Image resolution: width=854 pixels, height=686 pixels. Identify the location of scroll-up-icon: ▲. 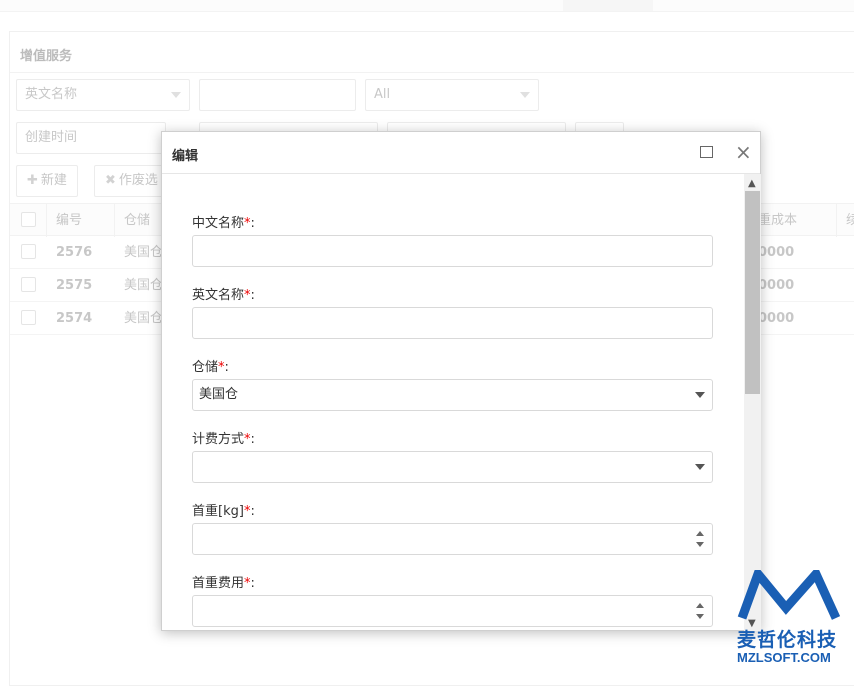
(752, 183).